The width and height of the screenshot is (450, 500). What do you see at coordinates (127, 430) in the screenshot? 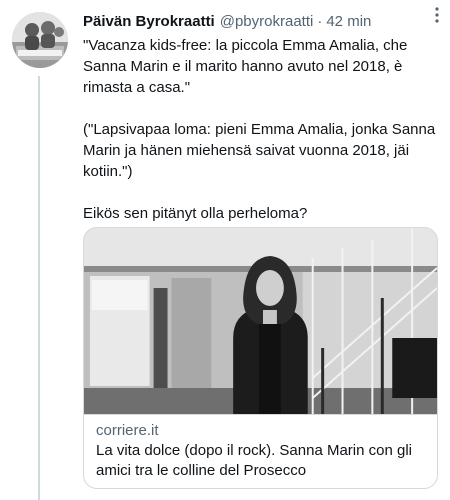
I see `card-domain: corriere.it` at bounding box center [127, 430].